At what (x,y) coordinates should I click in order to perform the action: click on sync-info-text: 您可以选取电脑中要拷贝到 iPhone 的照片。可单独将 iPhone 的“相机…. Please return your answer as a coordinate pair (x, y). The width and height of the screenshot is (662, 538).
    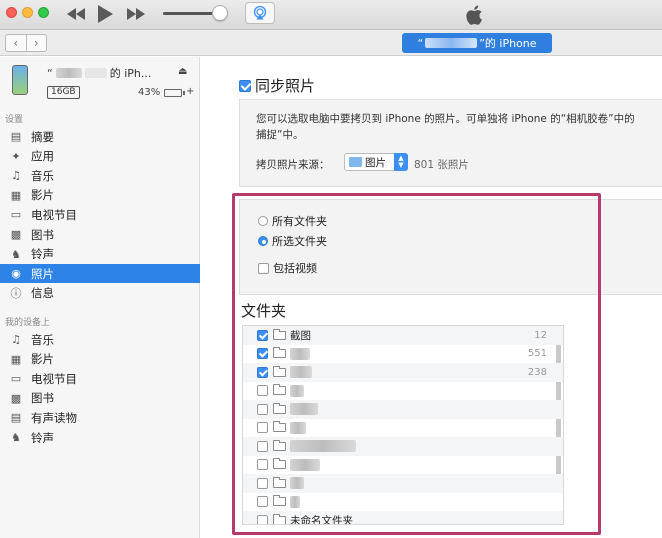
    Looking at the image, I should click on (445, 119).